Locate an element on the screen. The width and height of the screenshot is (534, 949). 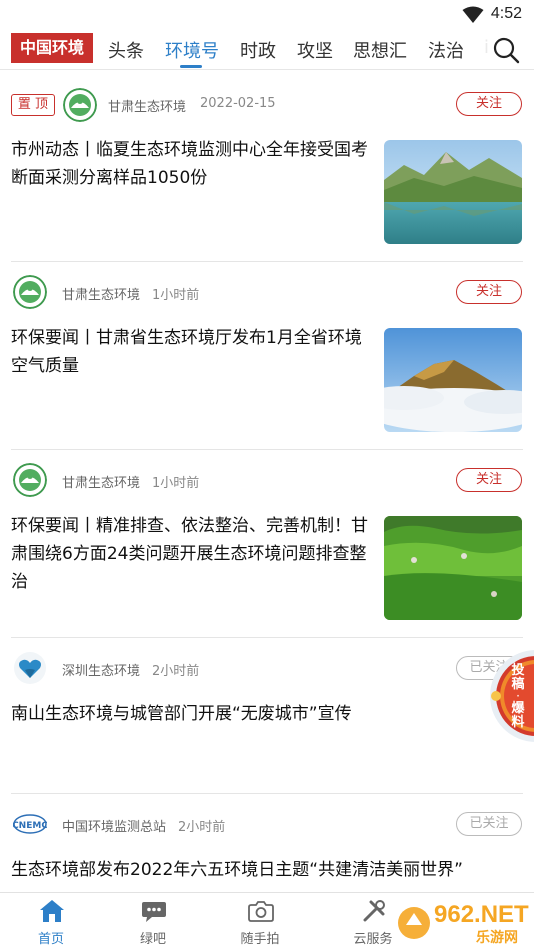
tab-home-label: 首页 is located at coordinates (50, 939).